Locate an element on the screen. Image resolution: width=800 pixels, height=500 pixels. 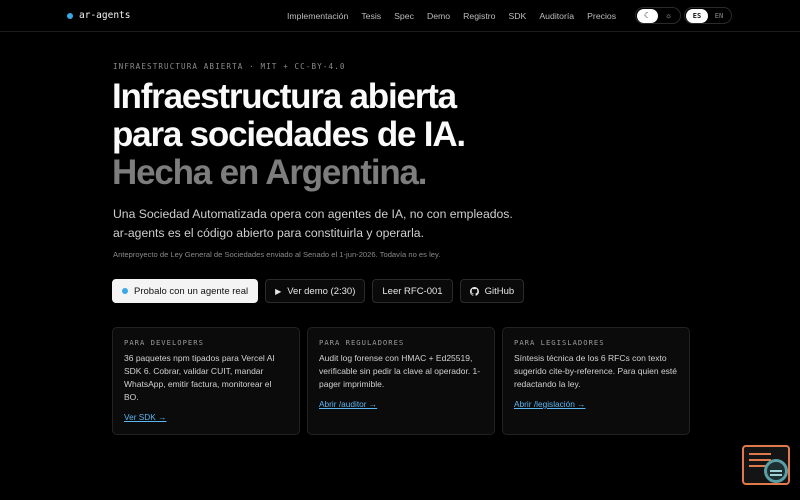
card-title: PARA DEVELOPERS is located at coordinates (164, 342).